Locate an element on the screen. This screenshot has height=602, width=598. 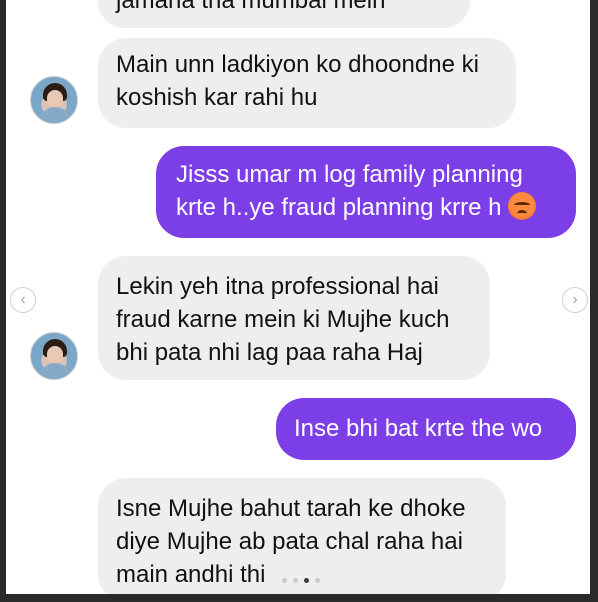
message-incoming: jamana tha mumbai mein is located at coordinates (284, 14).